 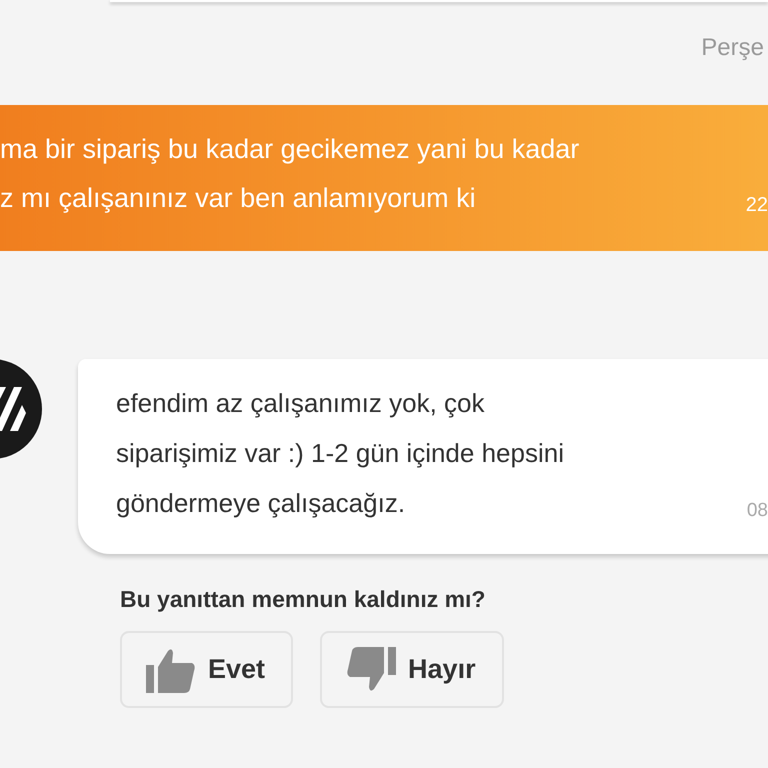 What do you see at coordinates (171, 669) in the screenshot?
I see `thumbs-up-icon` at bounding box center [171, 669].